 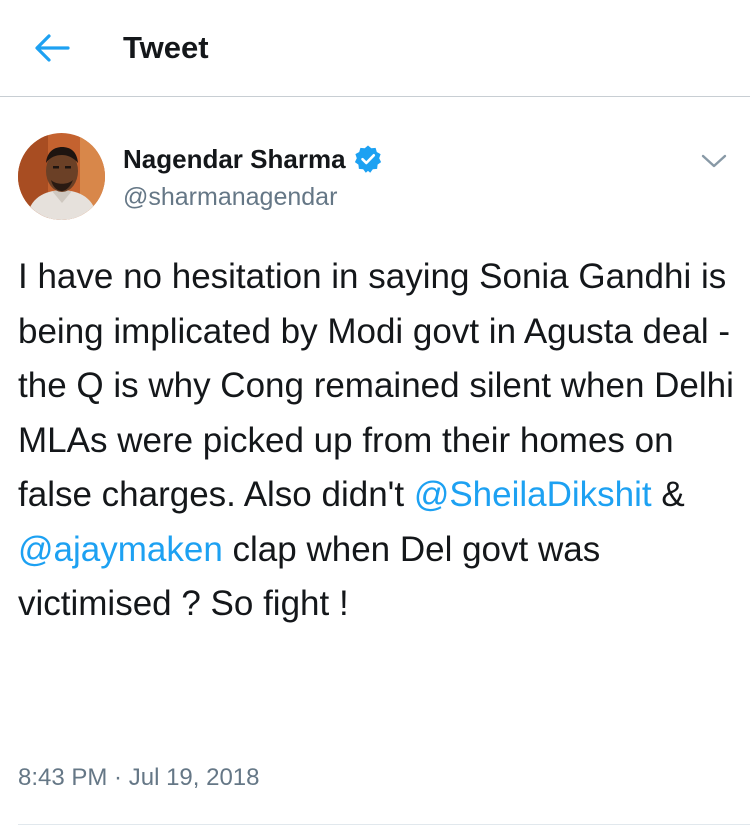 I want to click on divider, so click(x=384, y=824).